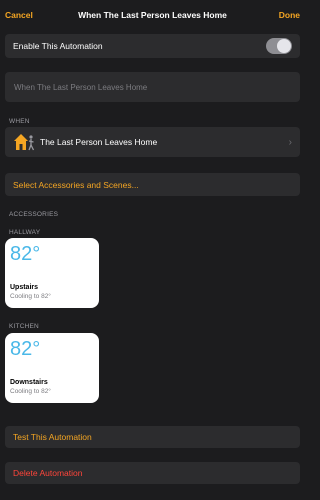 Image resolution: width=320 pixels, height=500 pixels. I want to click on when-trigger-row: The Last Person Leaves Home ›, so click(152, 142).